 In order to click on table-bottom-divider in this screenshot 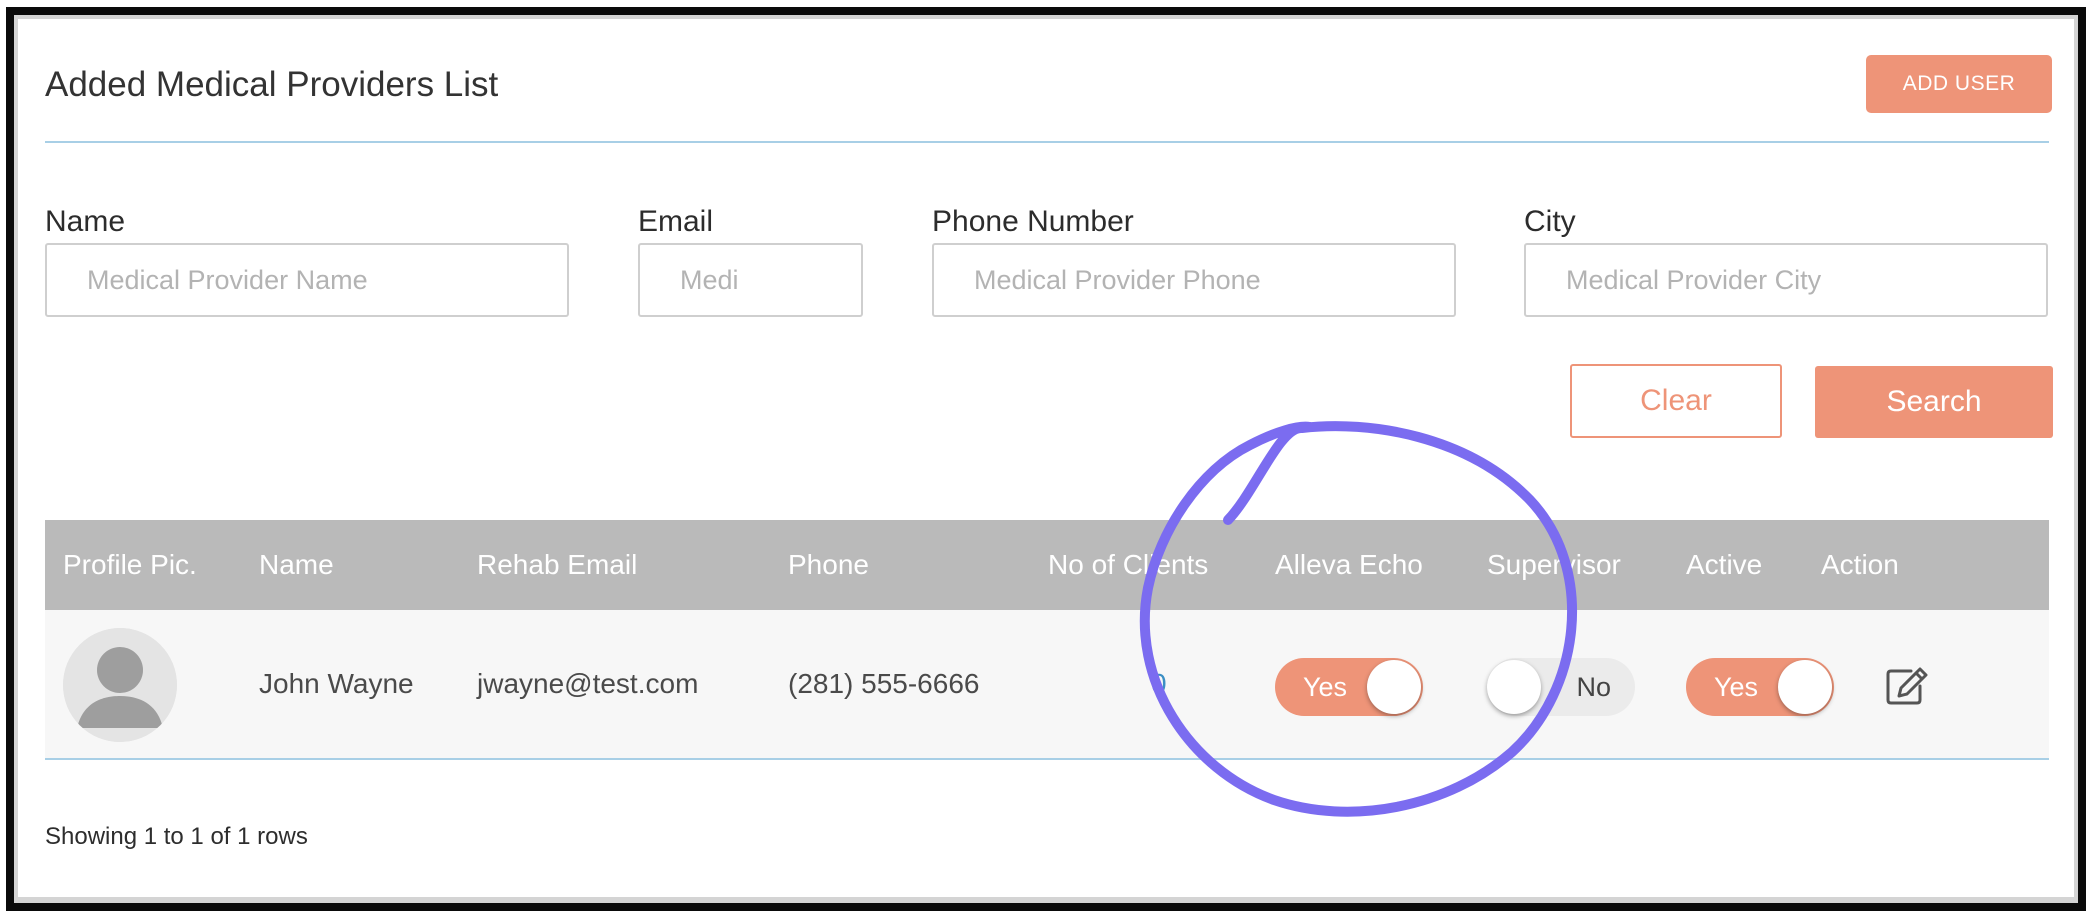, I will do `click(1047, 759)`.